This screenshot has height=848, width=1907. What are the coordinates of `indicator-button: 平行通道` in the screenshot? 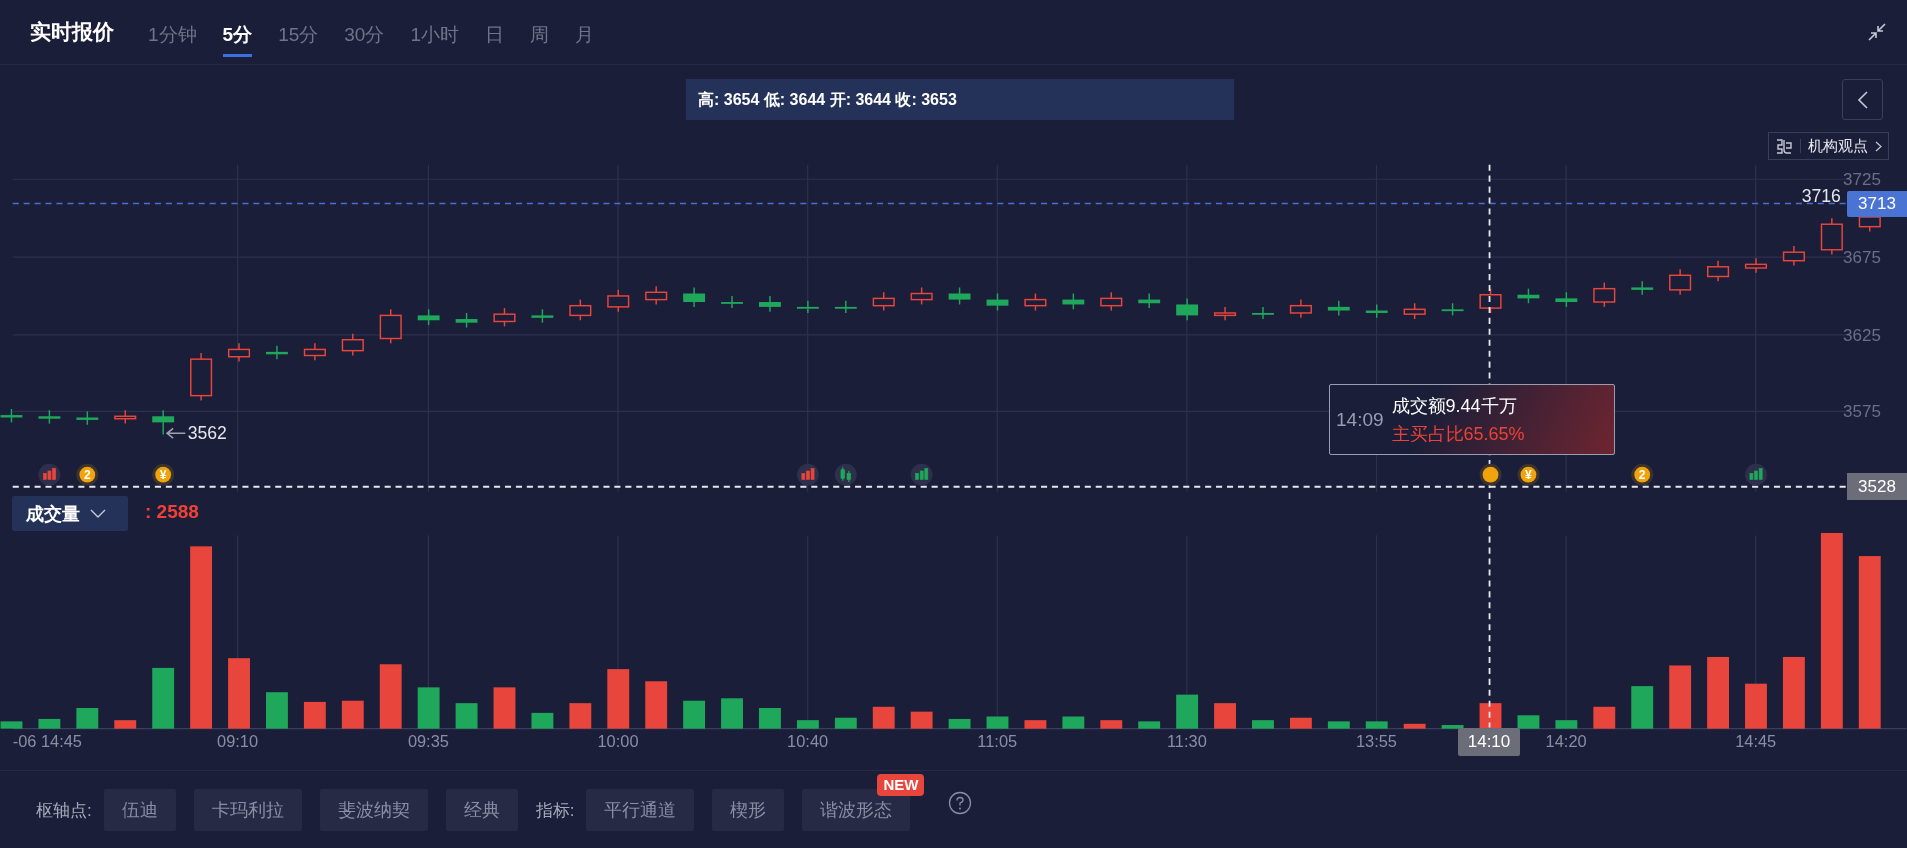 It's located at (640, 810).